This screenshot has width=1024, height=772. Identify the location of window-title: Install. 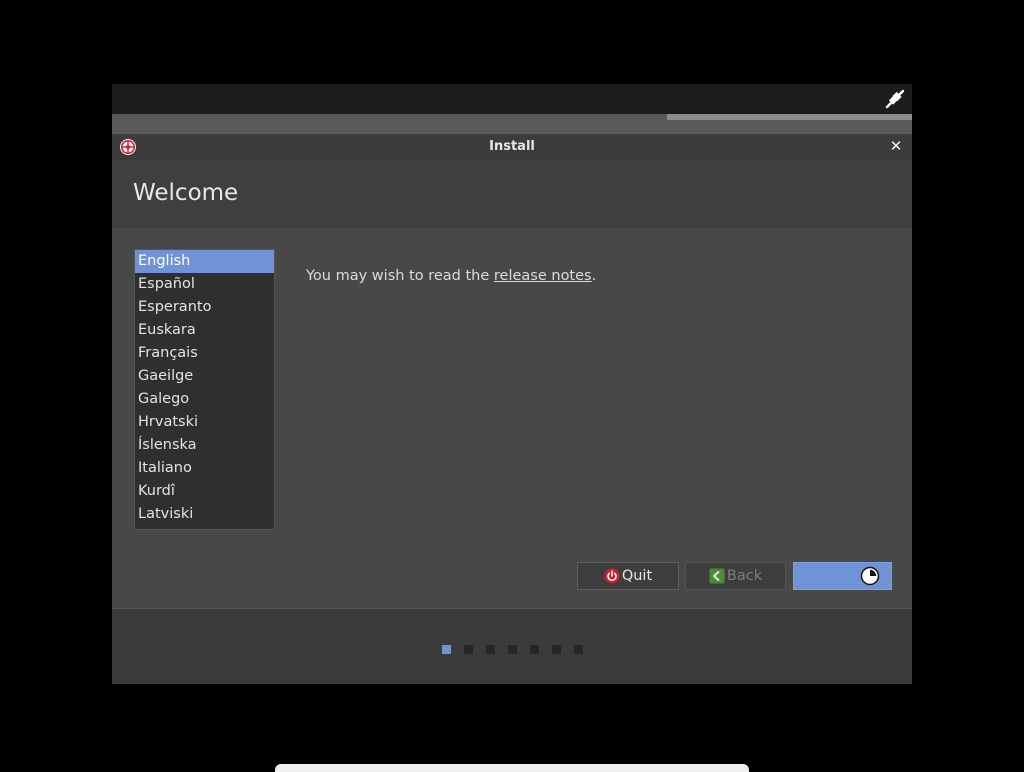
(512, 146).